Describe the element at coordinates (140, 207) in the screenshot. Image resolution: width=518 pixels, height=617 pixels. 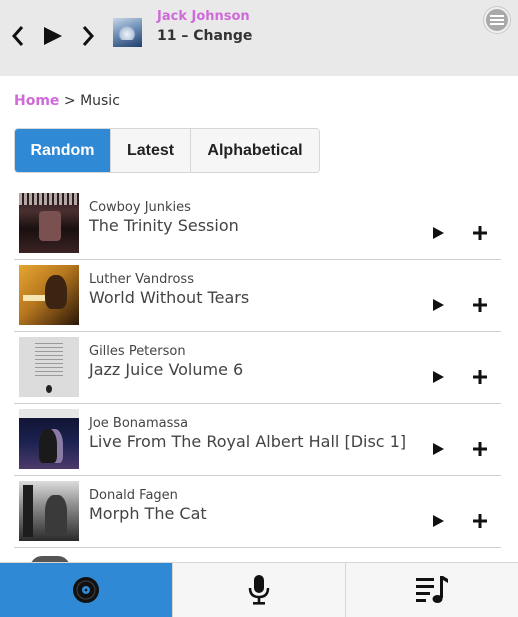
I see `album-artist: Cowboy Junkies` at that location.